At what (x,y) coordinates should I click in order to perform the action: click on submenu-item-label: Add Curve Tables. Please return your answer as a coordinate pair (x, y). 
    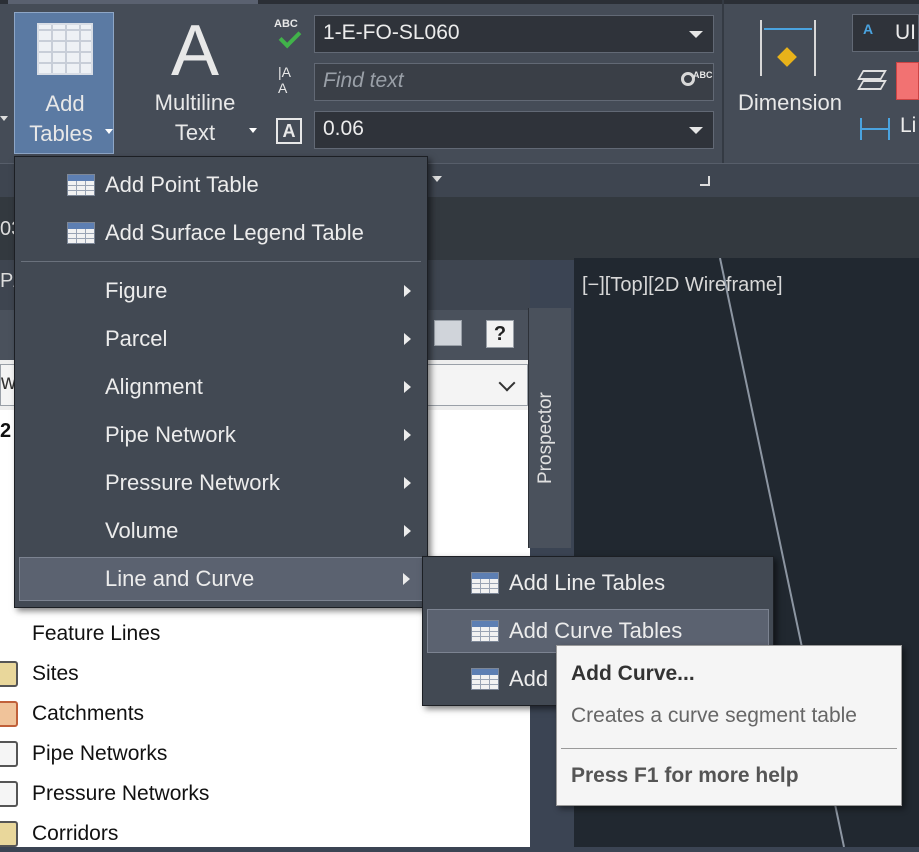
    Looking at the image, I should click on (596, 630).